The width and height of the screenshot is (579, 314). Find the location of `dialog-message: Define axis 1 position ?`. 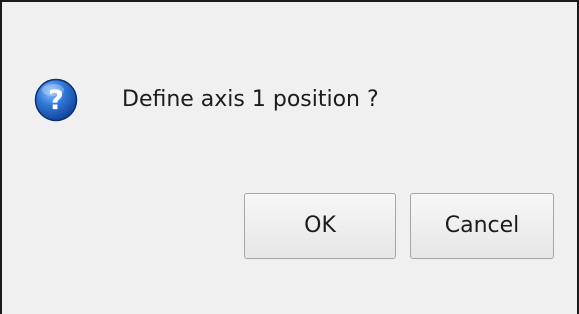

dialog-message: Define axis 1 position ? is located at coordinates (250, 99).